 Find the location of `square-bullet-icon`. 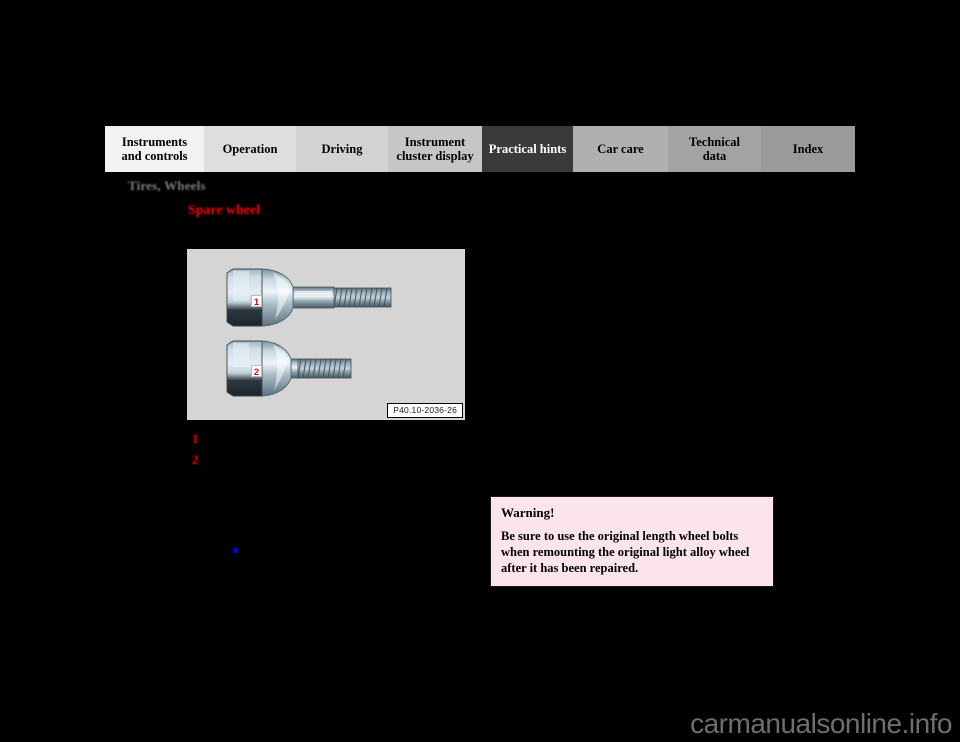

square-bullet-icon is located at coordinates (235, 550).